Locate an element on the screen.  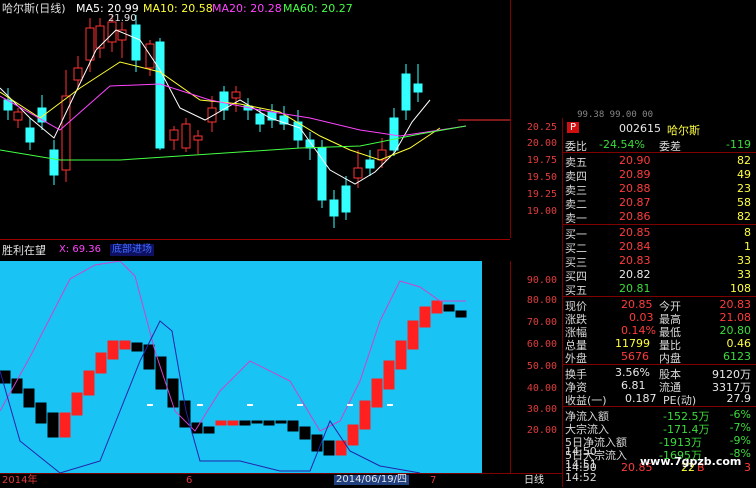
cursor-date: 2014/06/19/四 is located at coordinates (372, 479).